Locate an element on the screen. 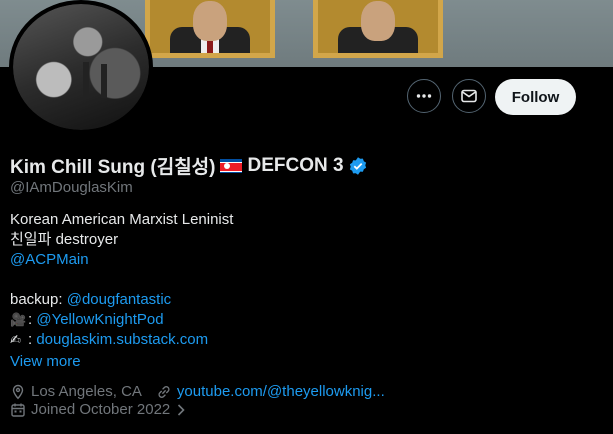 The height and width of the screenshot is (434, 613). joined-date: Joined October 2022 is located at coordinates (101, 409).